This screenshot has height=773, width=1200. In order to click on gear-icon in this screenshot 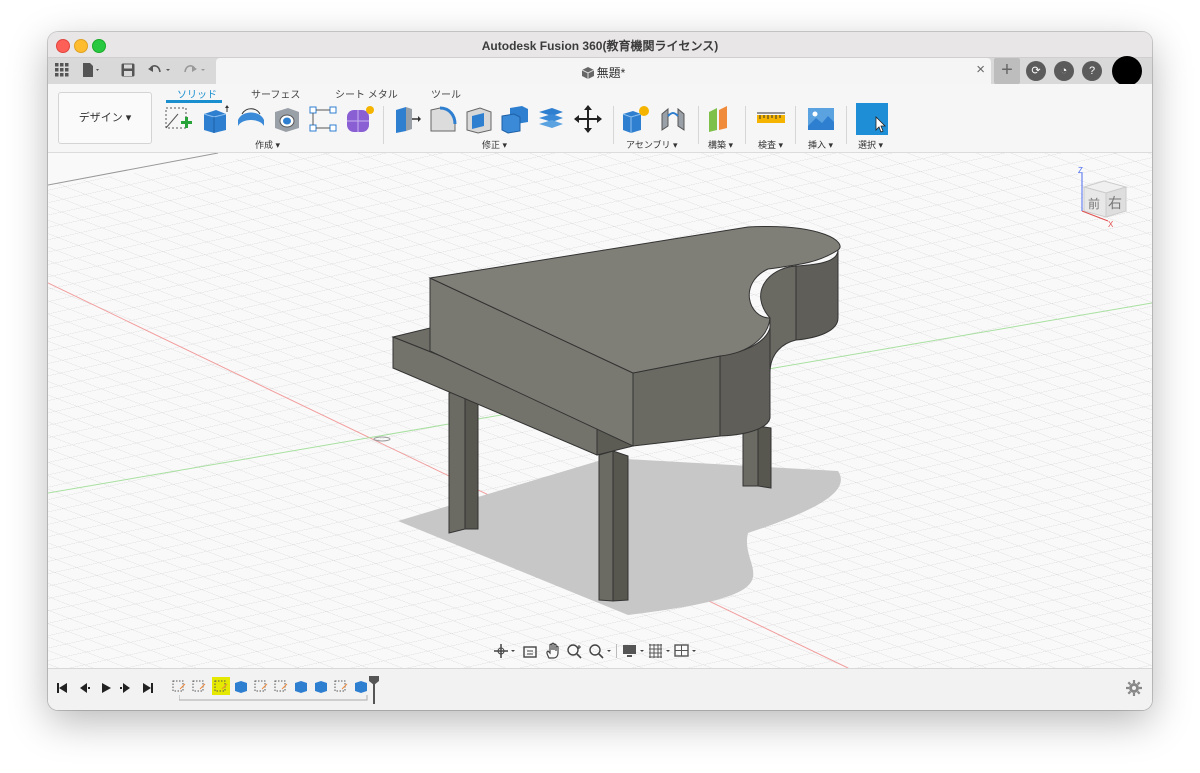, I will do `click(1134, 688)`.